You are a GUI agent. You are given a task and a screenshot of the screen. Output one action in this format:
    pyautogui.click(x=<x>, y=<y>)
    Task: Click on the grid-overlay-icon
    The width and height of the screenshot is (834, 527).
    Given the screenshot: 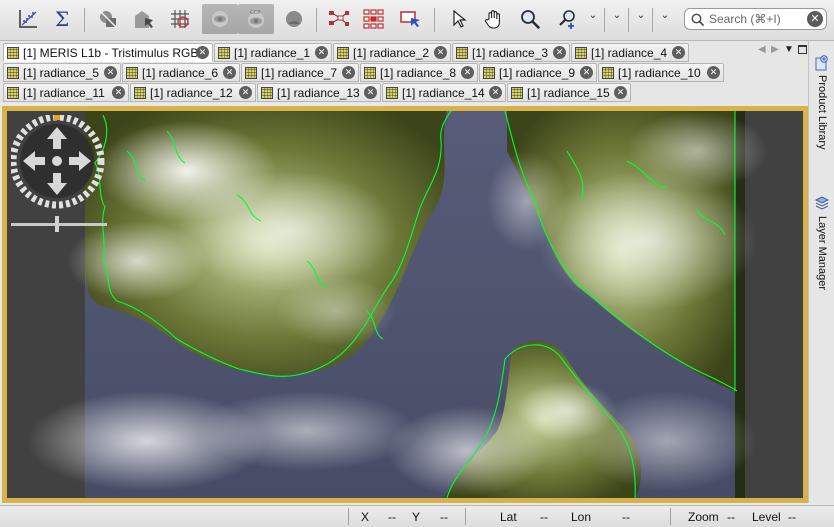 What is the action you would take?
    pyautogui.click(x=180, y=19)
    